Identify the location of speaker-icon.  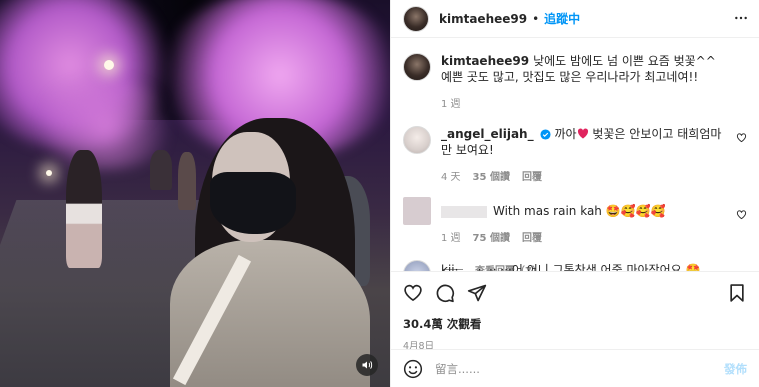
(367, 365).